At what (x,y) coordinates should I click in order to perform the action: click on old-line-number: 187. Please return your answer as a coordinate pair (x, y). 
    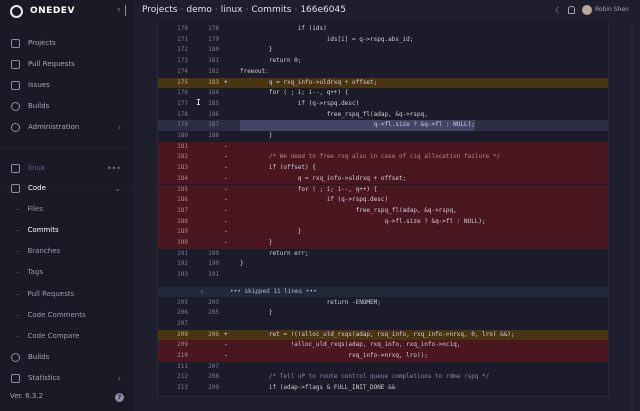
    Looking at the image, I should click on (182, 210).